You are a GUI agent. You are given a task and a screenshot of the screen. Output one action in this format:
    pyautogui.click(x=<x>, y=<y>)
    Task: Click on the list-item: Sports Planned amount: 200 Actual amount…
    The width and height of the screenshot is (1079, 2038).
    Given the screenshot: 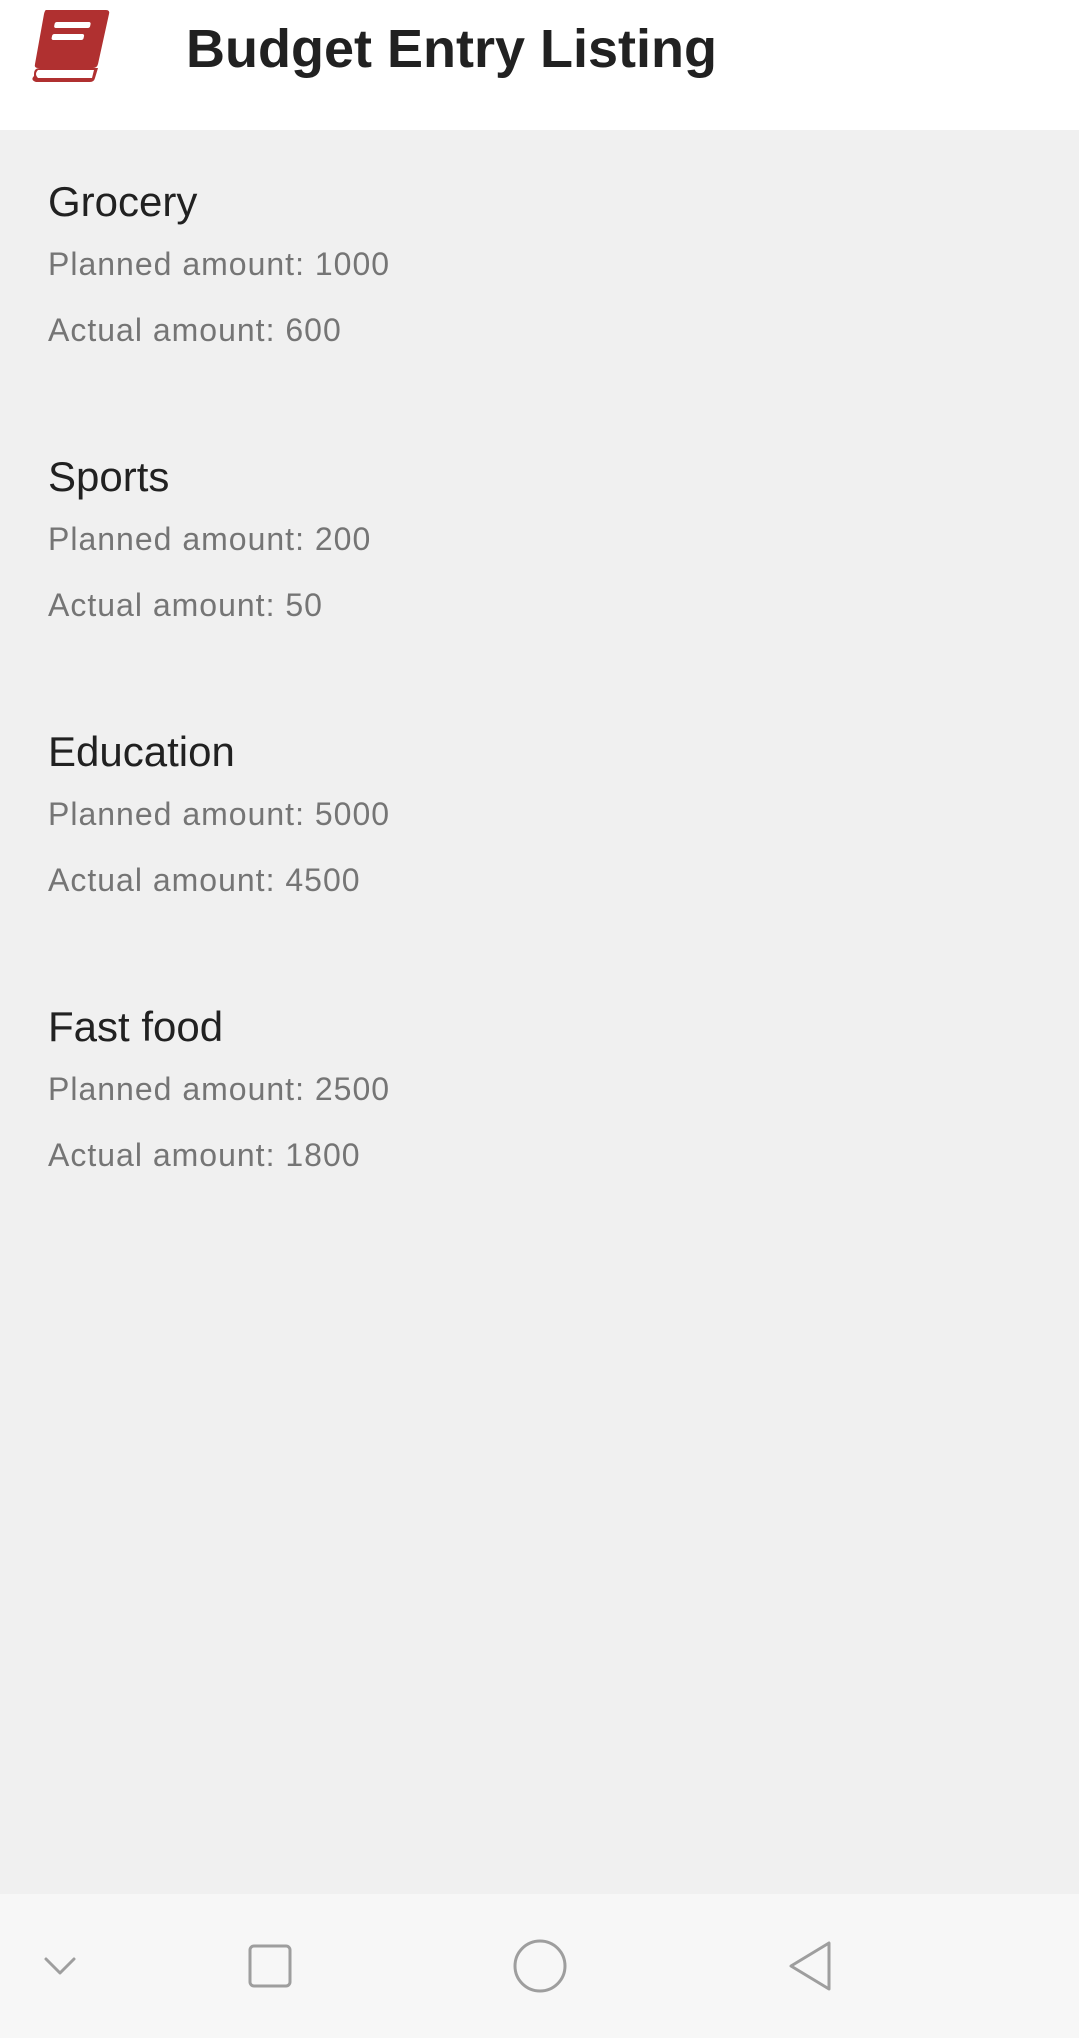 What is the action you would take?
    pyautogui.click(x=539, y=542)
    